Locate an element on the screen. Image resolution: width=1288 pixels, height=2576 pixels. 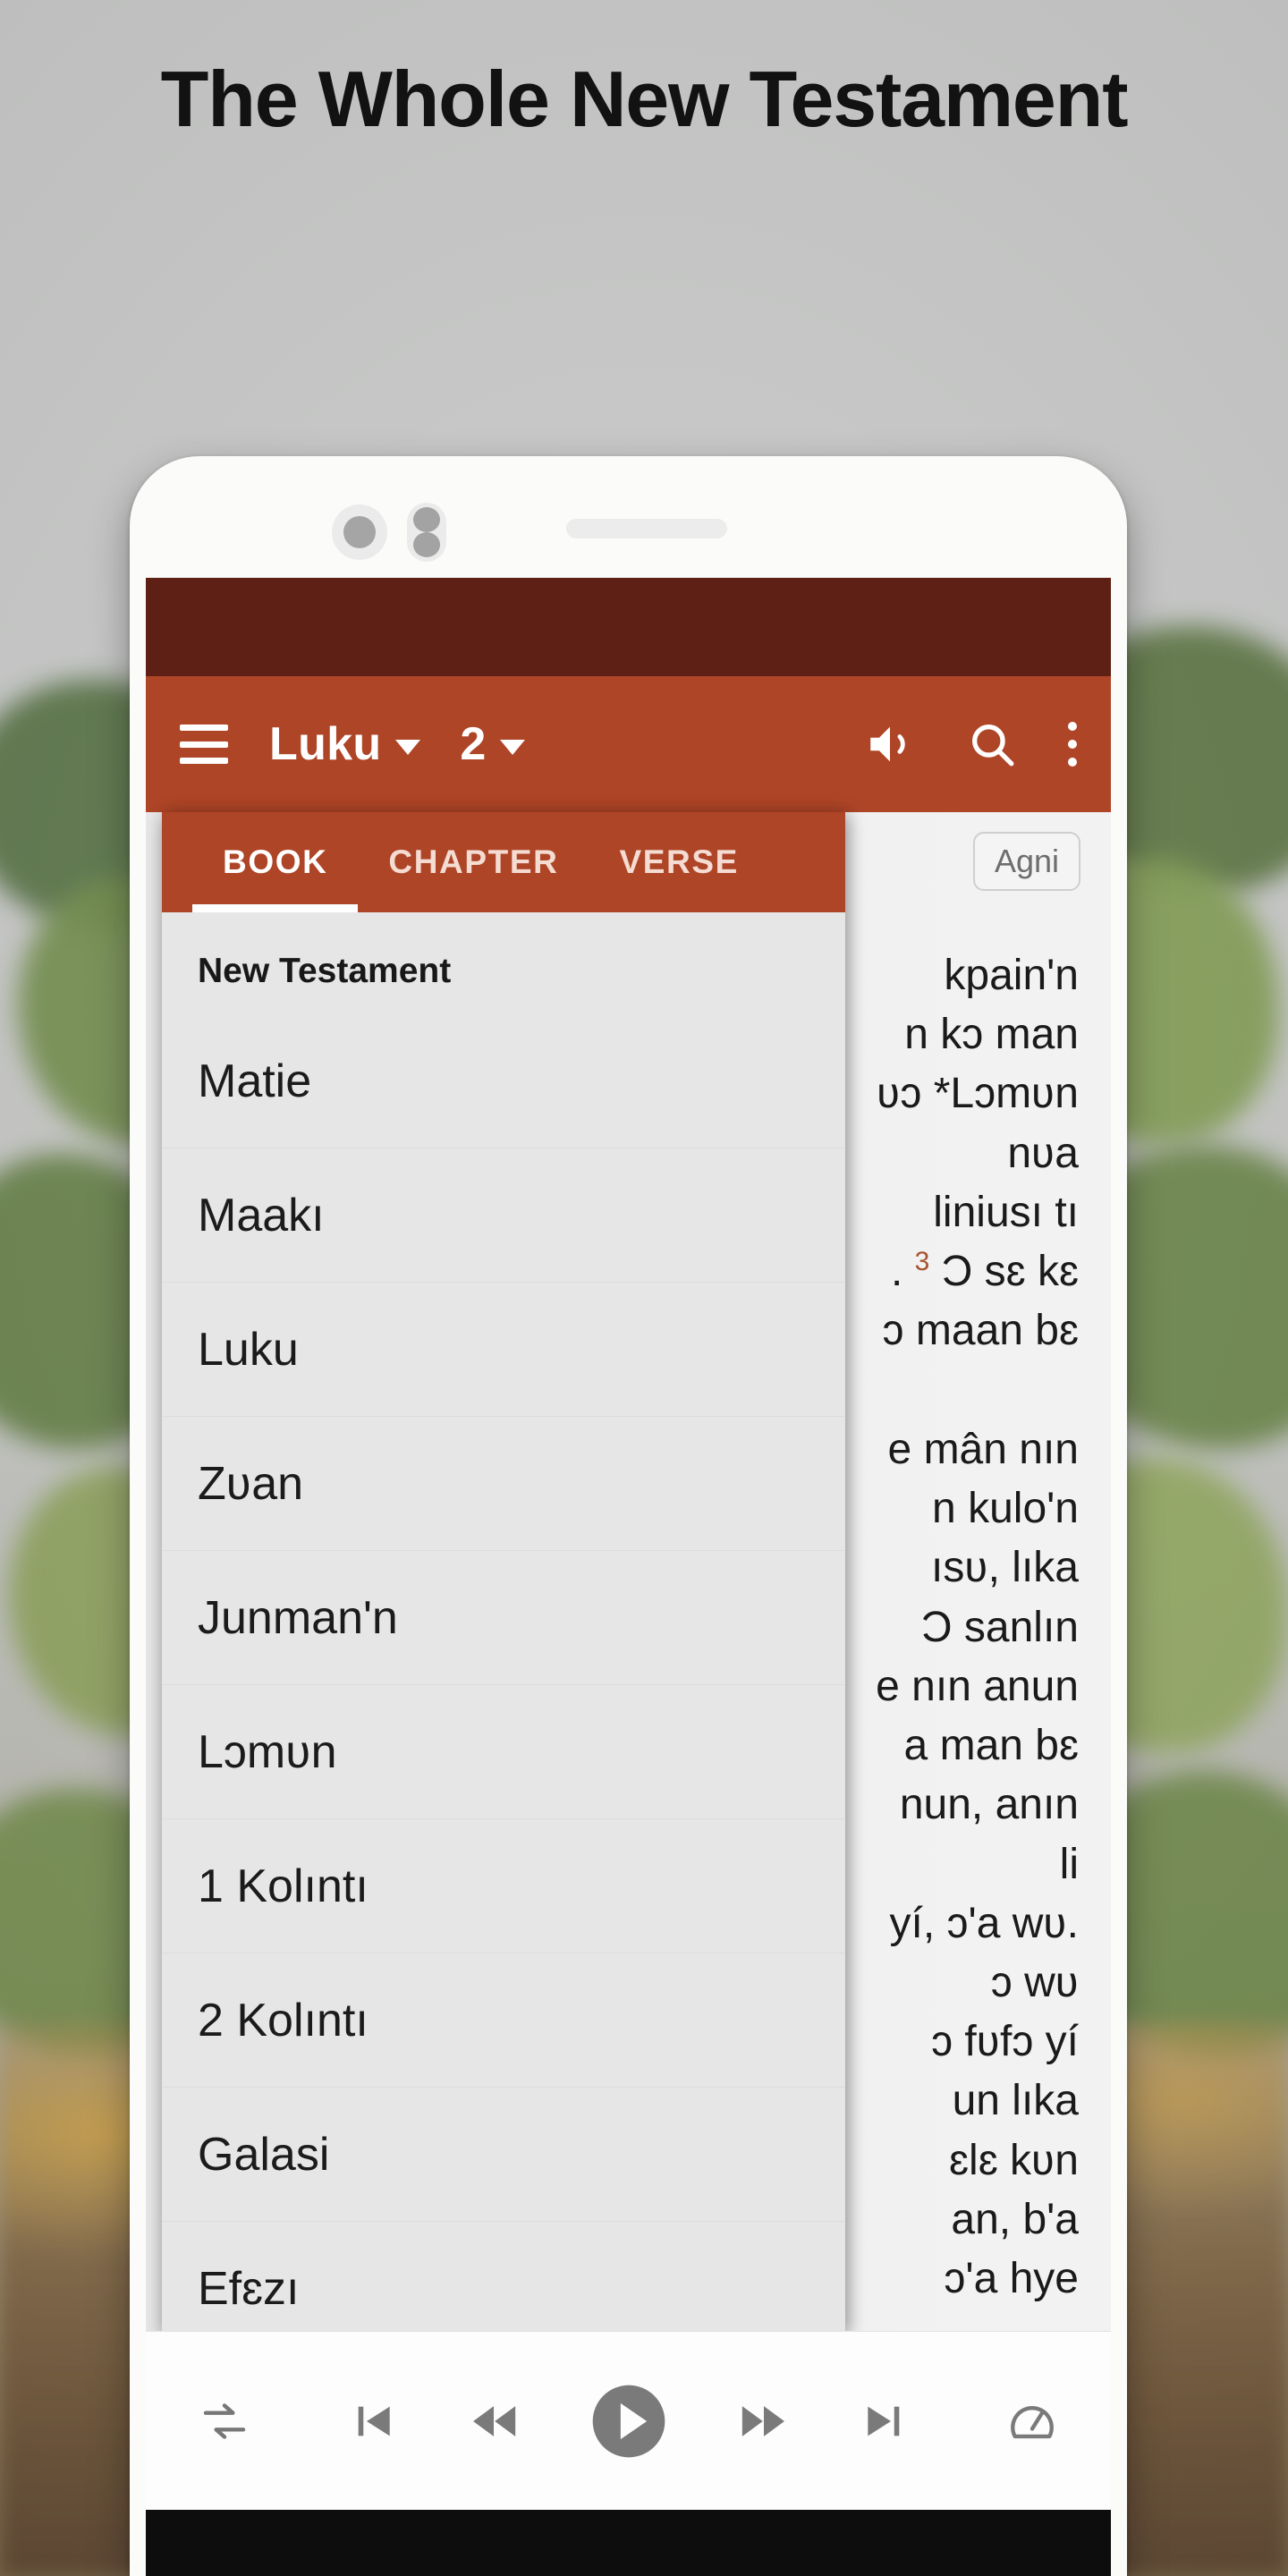
status-bar is located at coordinates (628, 627).